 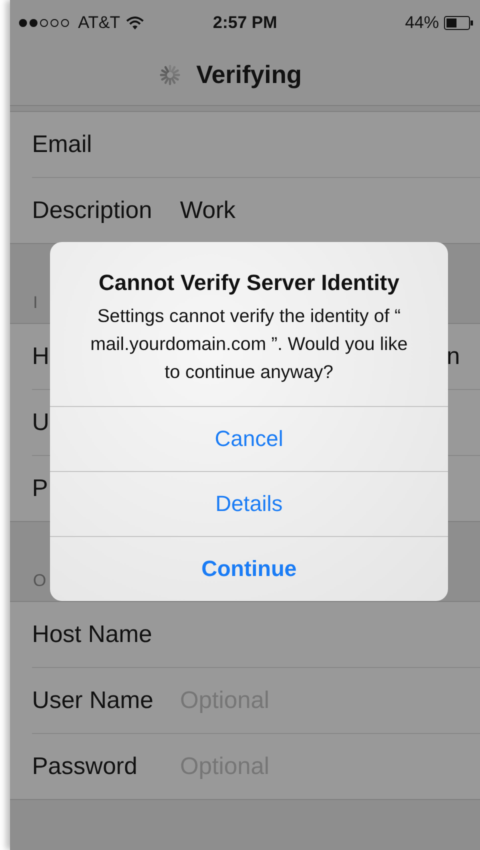 What do you see at coordinates (249, 344) in the screenshot?
I see `alert-message: Settings cannot verify the identity of “ mail.yourdomain.com ”. Would you like to continue anyway?` at bounding box center [249, 344].